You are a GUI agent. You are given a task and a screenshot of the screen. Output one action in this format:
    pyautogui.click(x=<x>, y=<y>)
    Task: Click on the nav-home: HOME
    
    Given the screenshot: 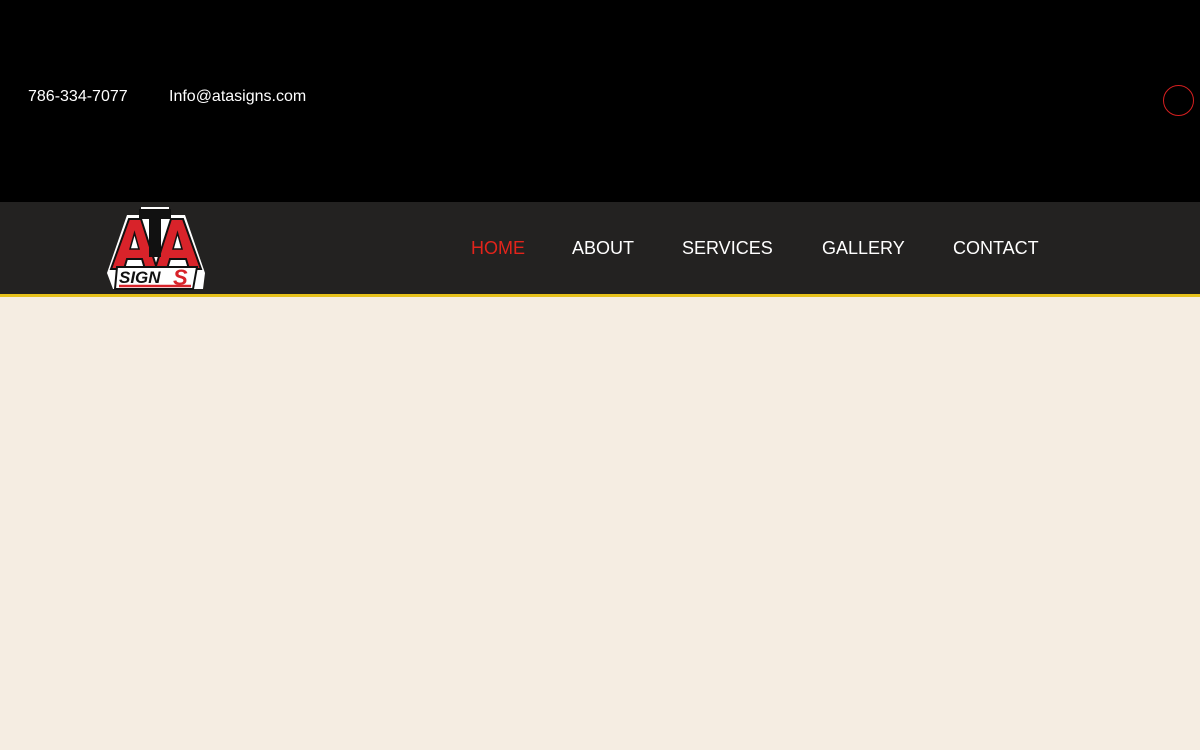 What is the action you would take?
    pyautogui.click(x=498, y=248)
    